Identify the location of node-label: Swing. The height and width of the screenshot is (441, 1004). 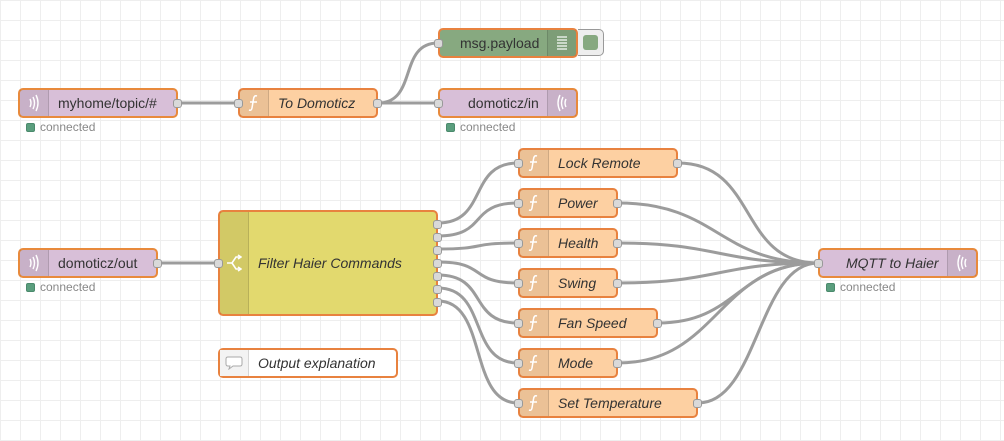
(577, 283).